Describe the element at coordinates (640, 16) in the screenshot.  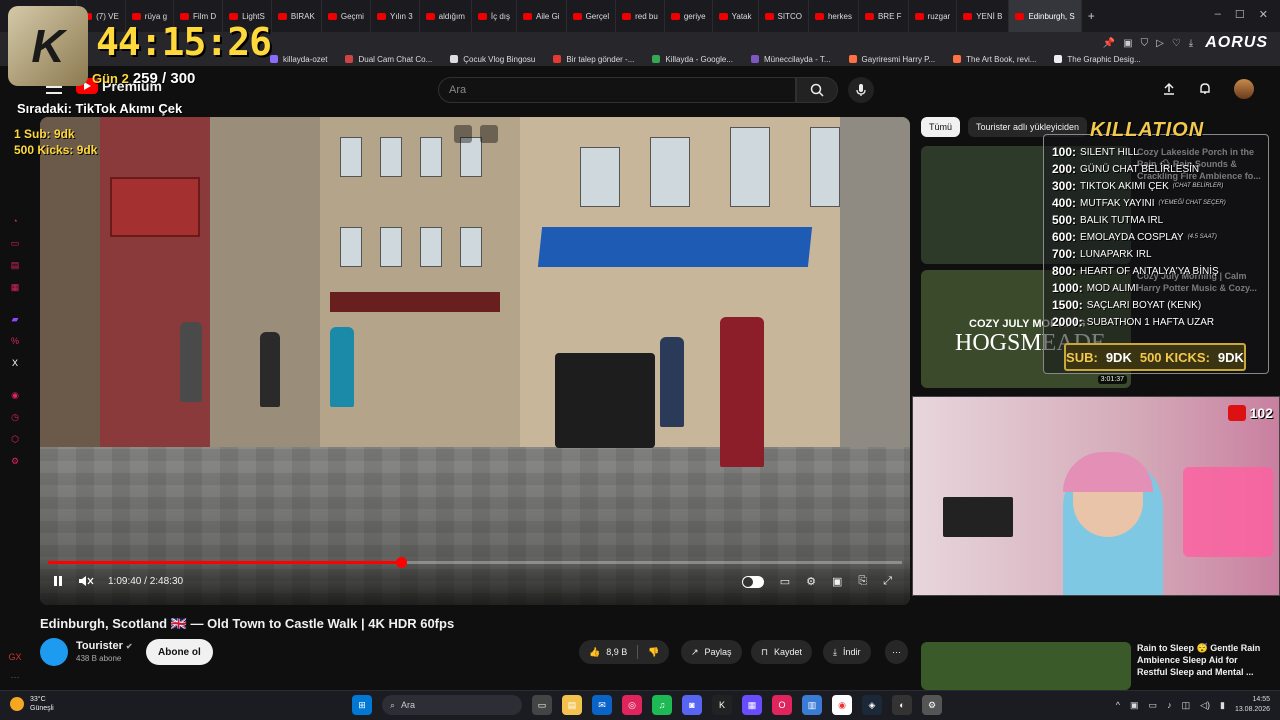
I see `browser-tab: red bu` at that location.